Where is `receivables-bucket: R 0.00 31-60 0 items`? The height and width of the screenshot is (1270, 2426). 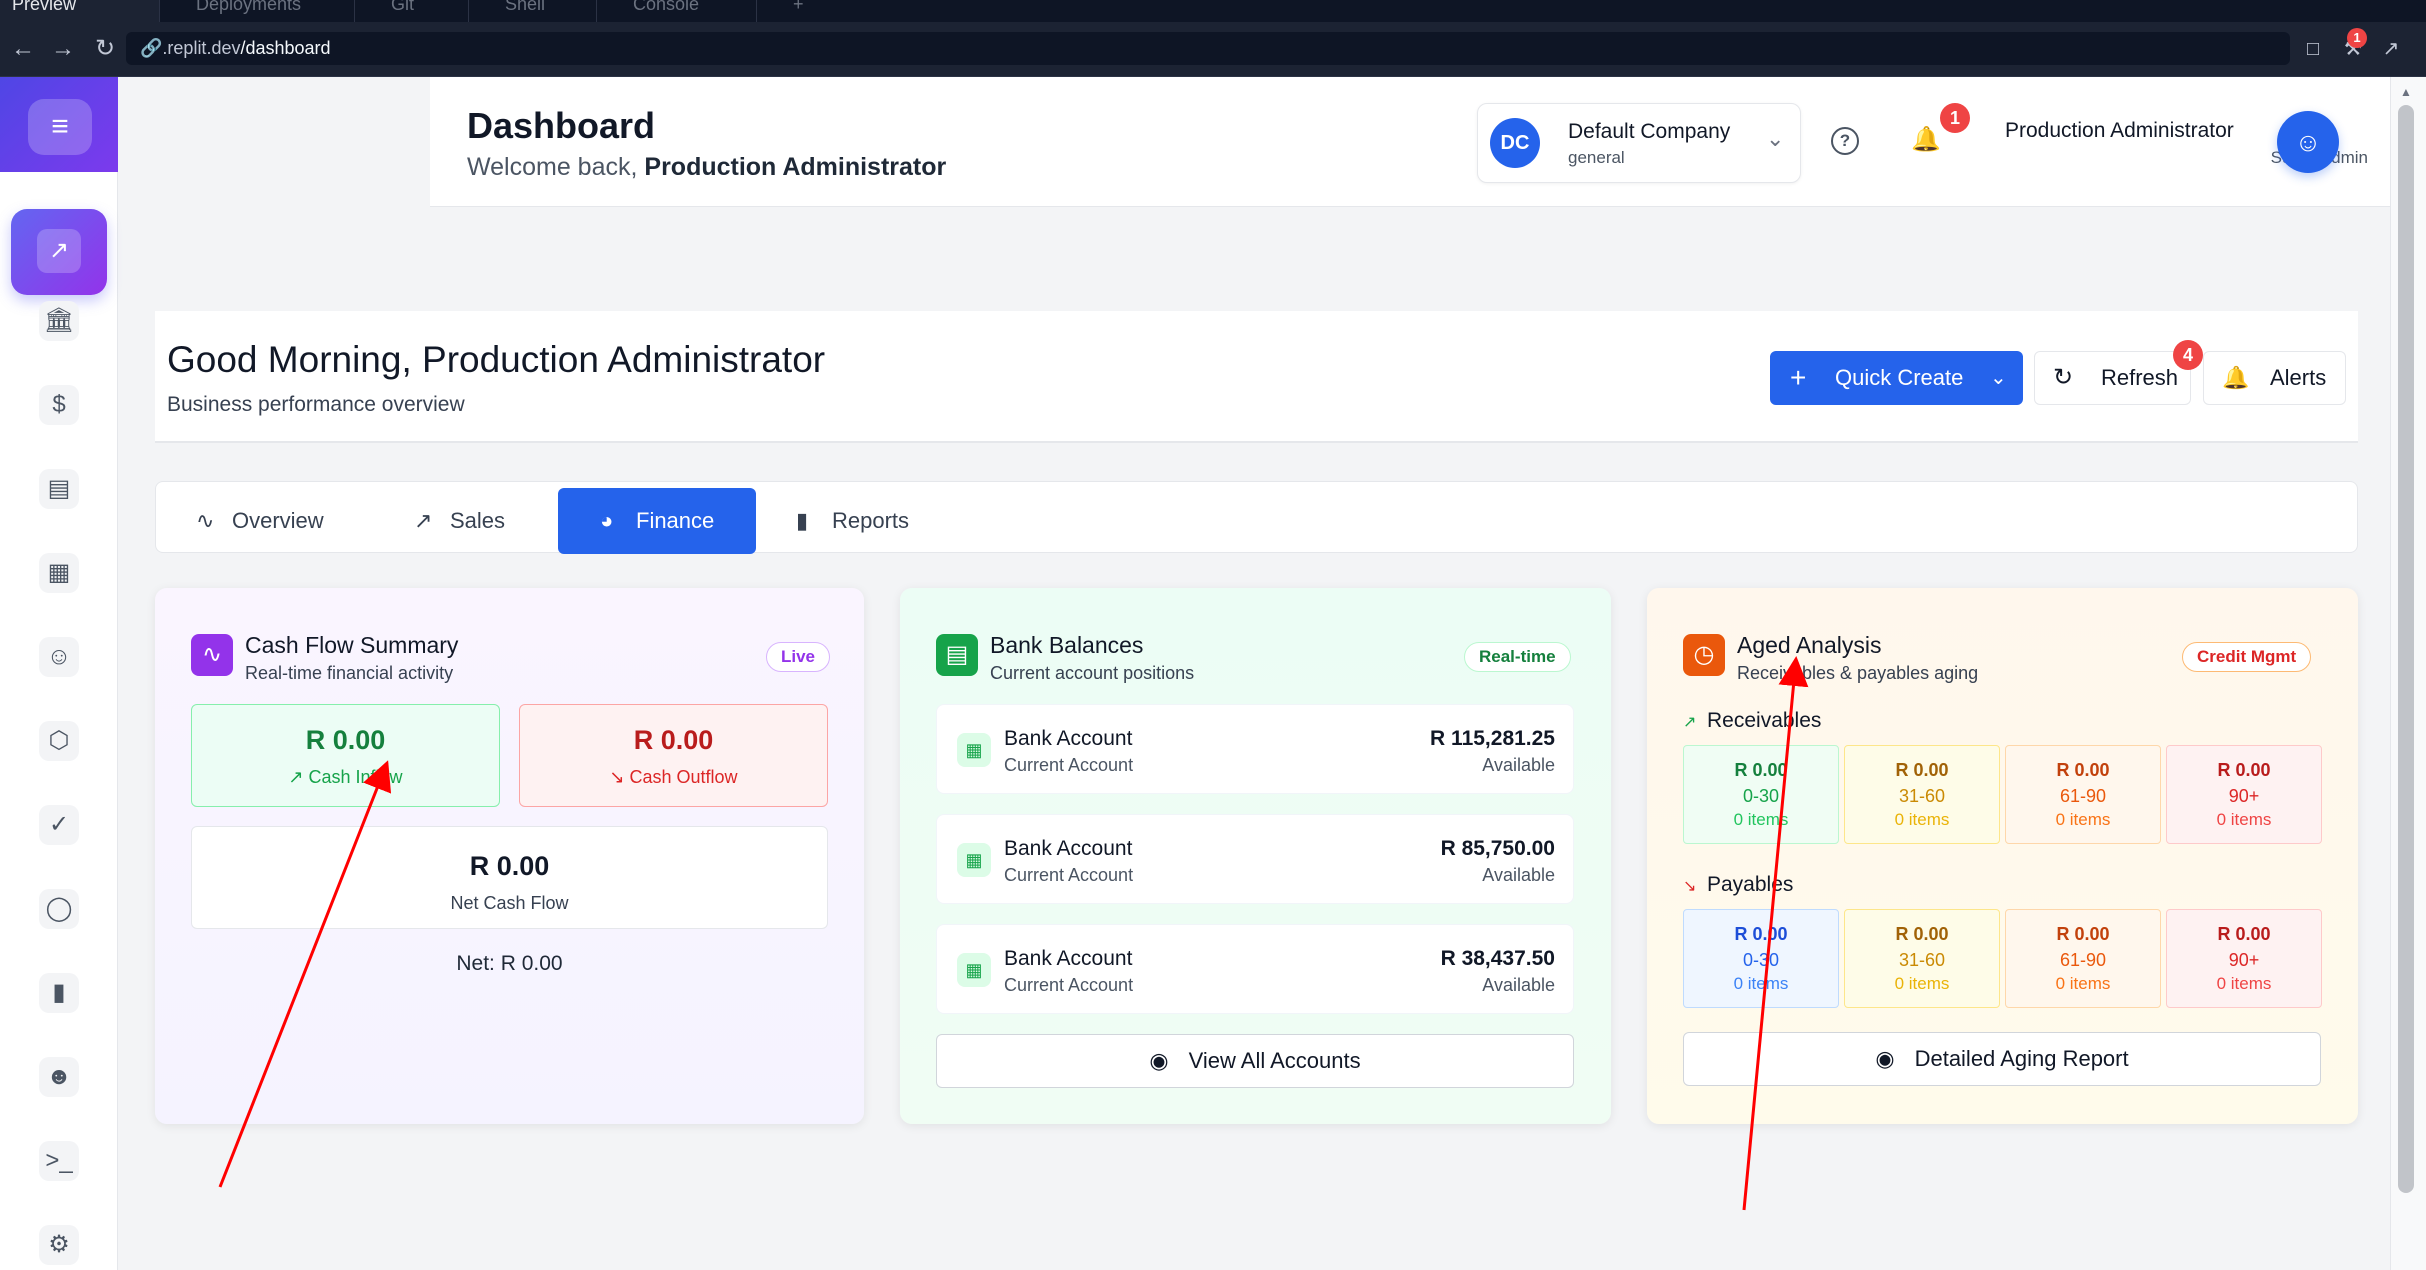 receivables-bucket: R 0.00 31-60 0 items is located at coordinates (1922, 794).